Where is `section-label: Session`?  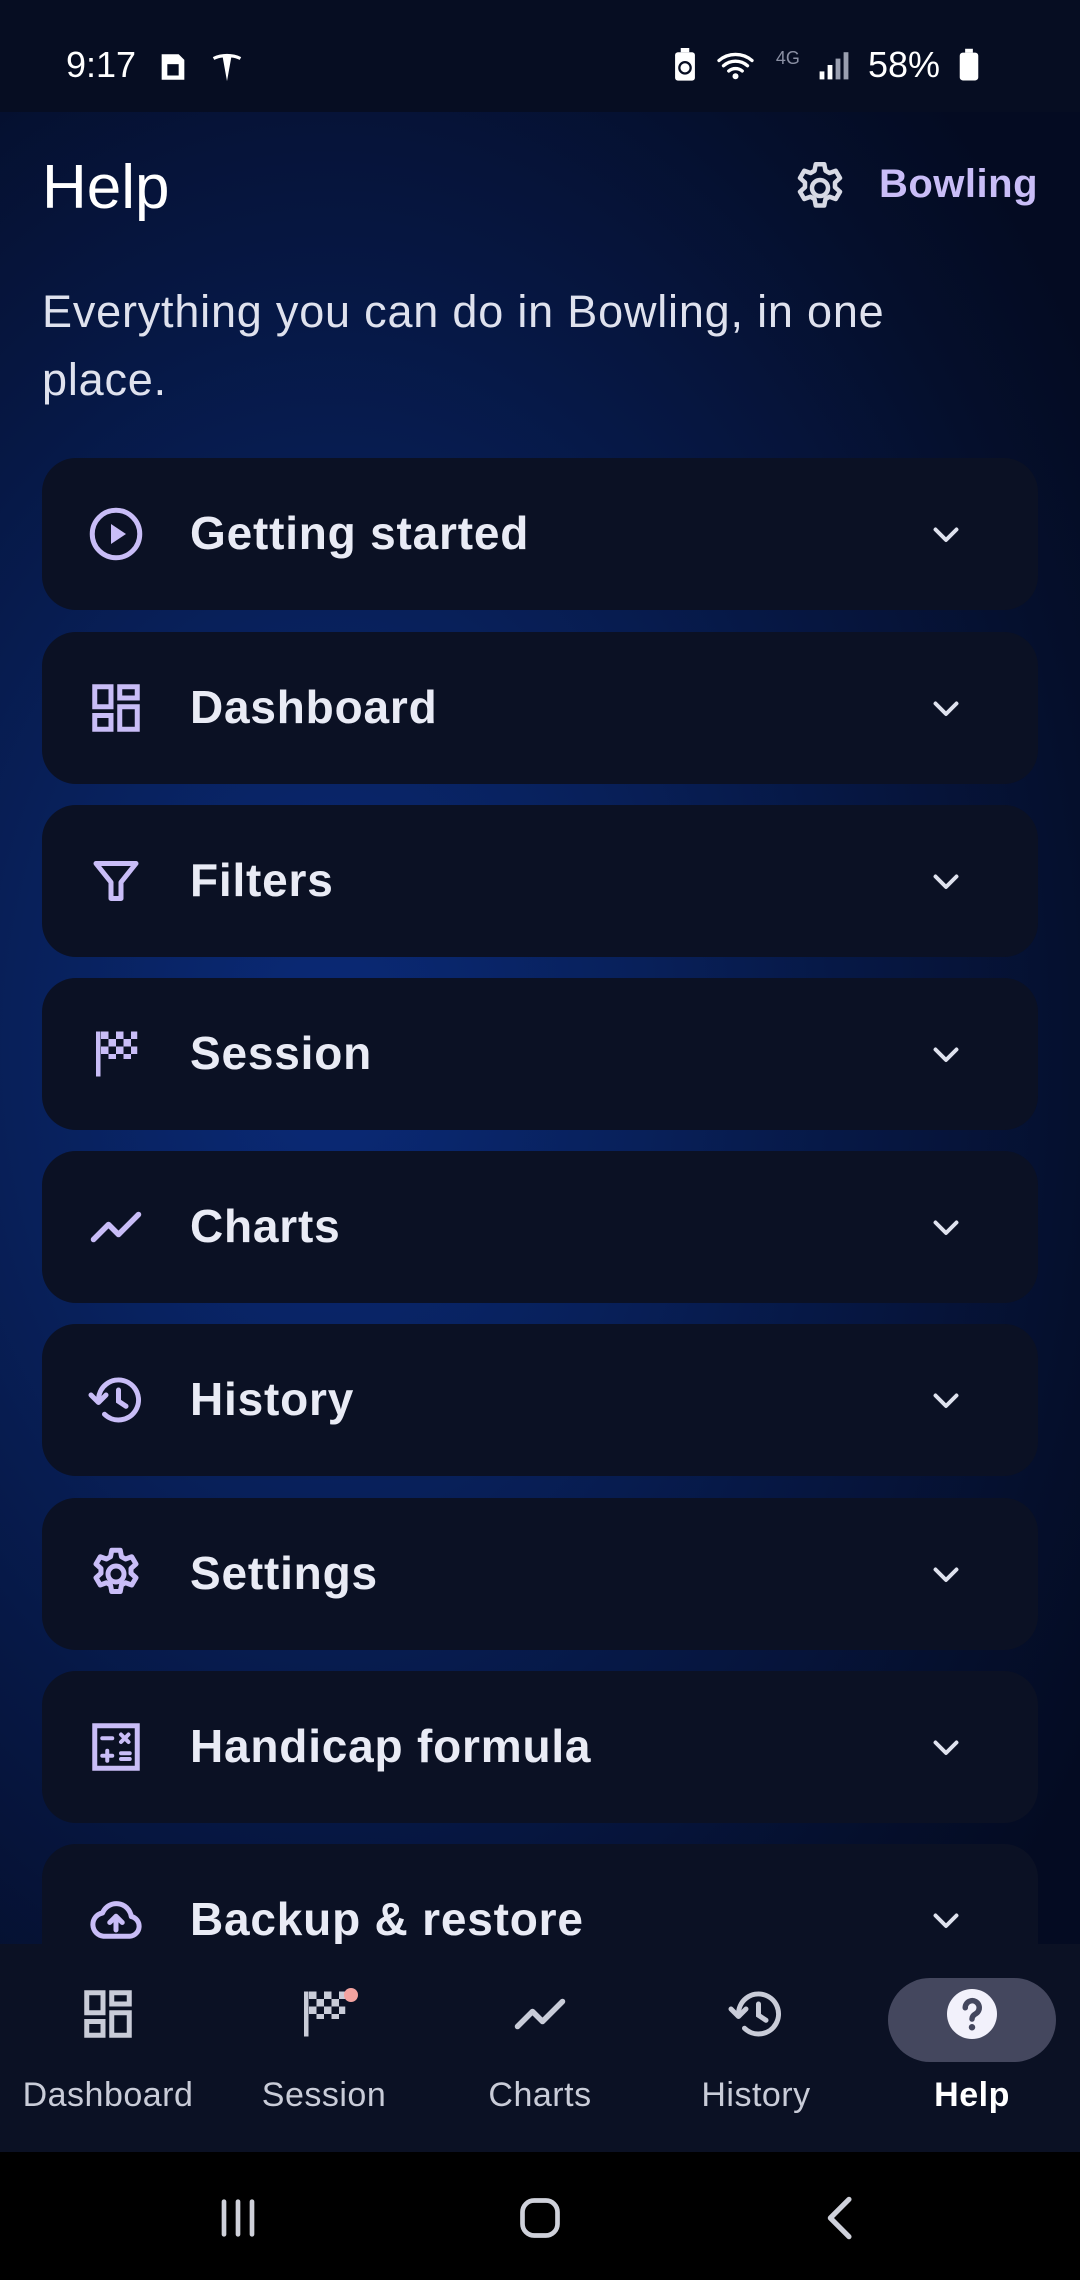
section-label: Session is located at coordinates (281, 1053).